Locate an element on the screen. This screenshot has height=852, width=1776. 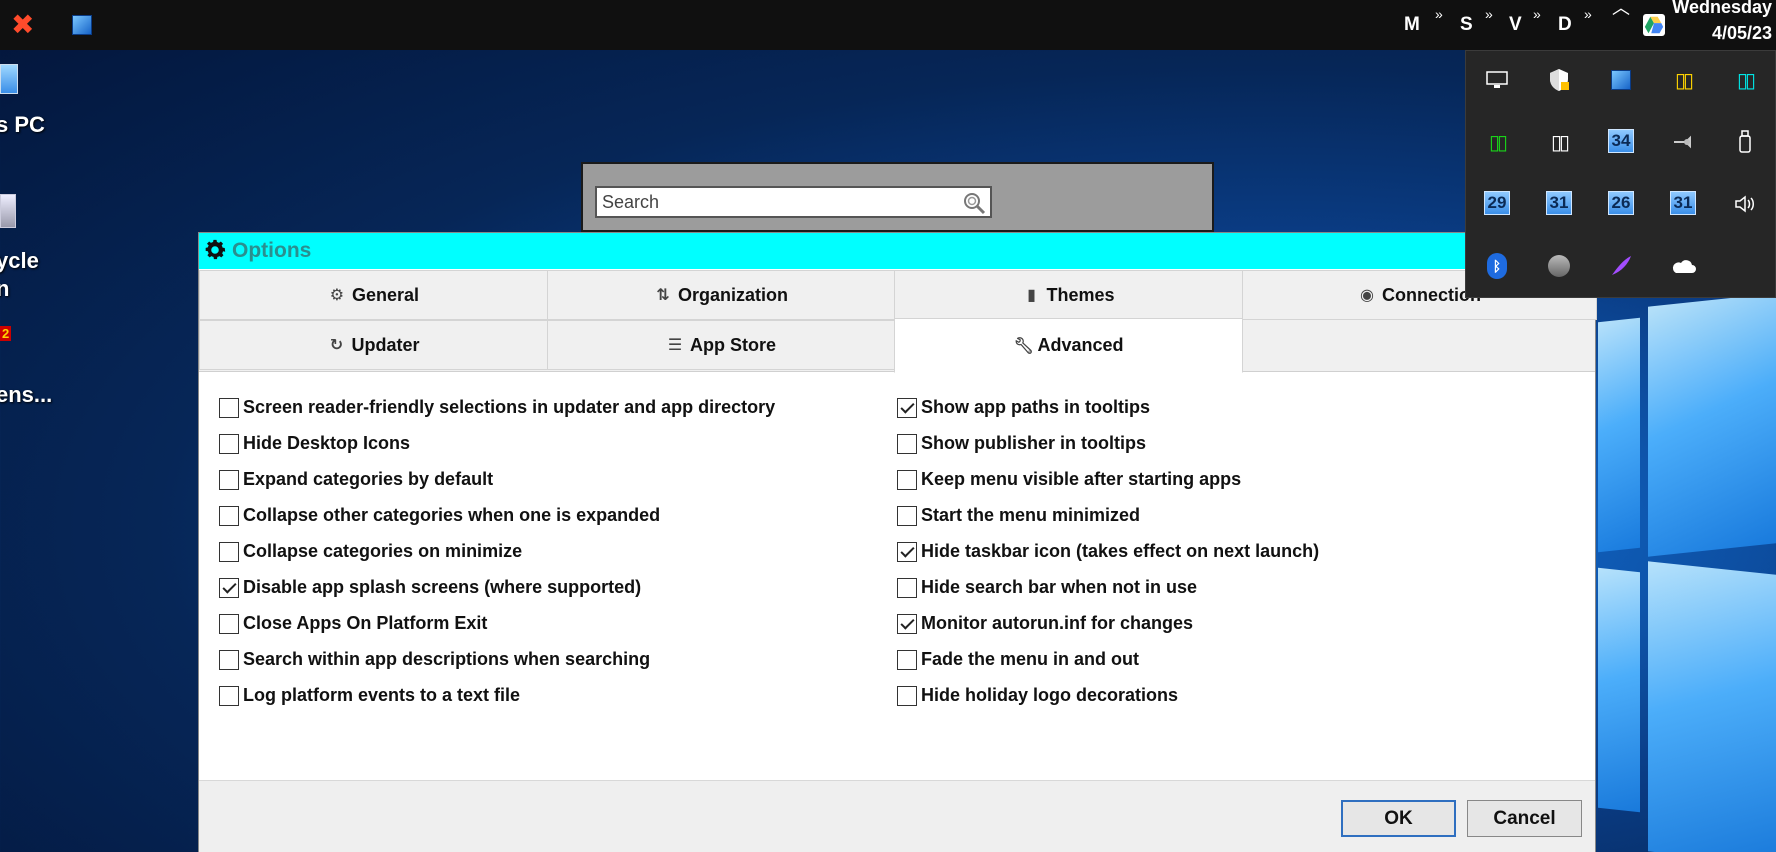
drive-m-button: M is located at coordinates (1412, 25).